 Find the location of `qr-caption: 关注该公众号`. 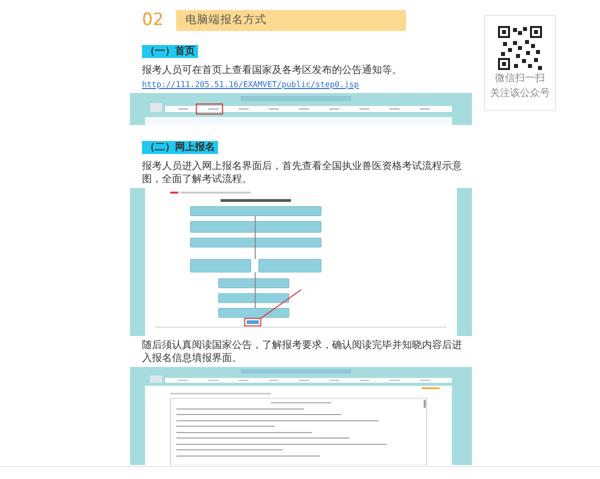

qr-caption: 关注该公众号 is located at coordinates (520, 94).